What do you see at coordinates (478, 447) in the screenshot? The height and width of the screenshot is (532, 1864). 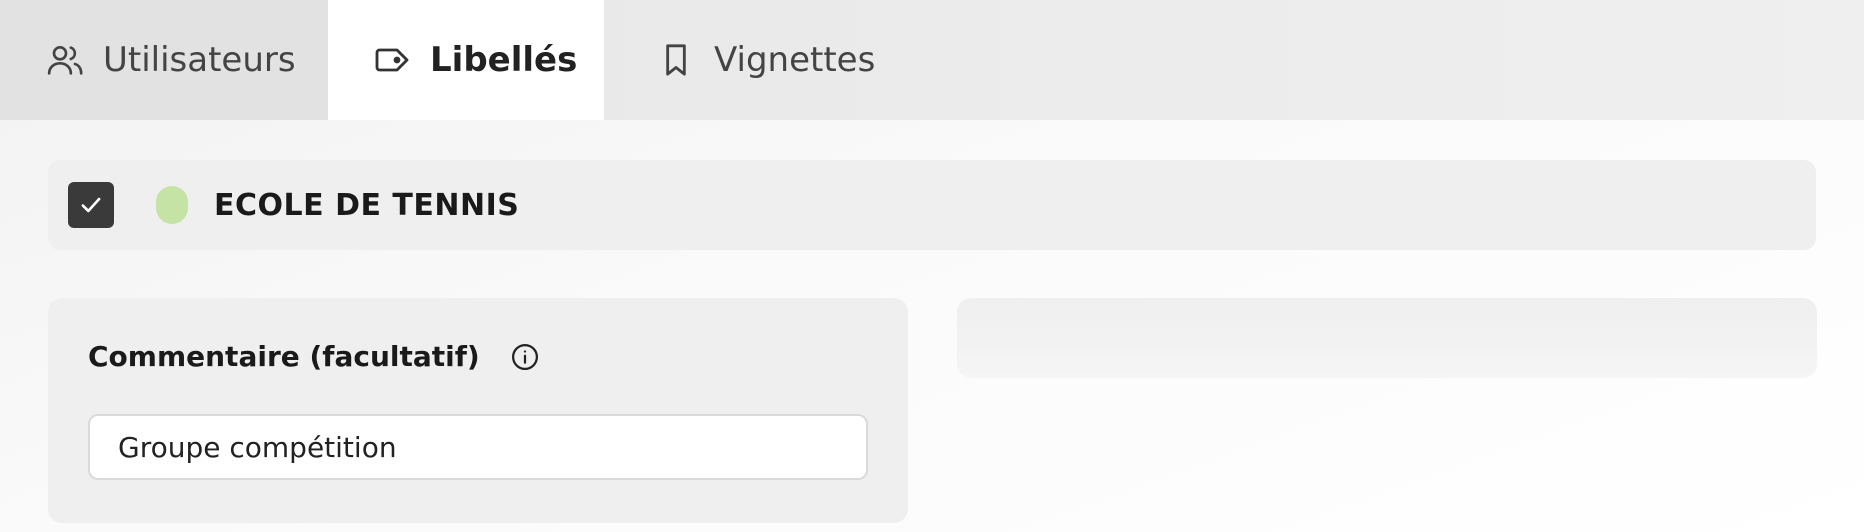 I see `comment-input` at bounding box center [478, 447].